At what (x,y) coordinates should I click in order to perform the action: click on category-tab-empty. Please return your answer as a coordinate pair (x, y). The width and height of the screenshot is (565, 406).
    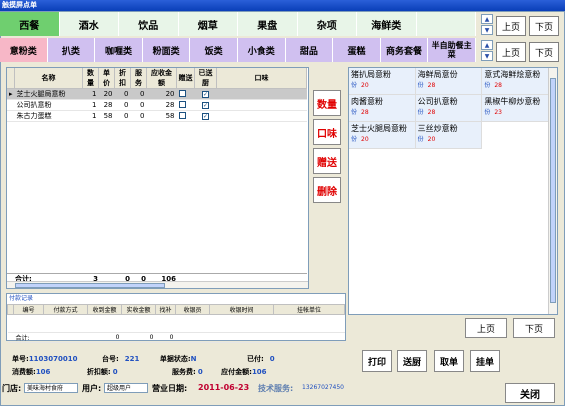
    Looking at the image, I should click on (446, 24).